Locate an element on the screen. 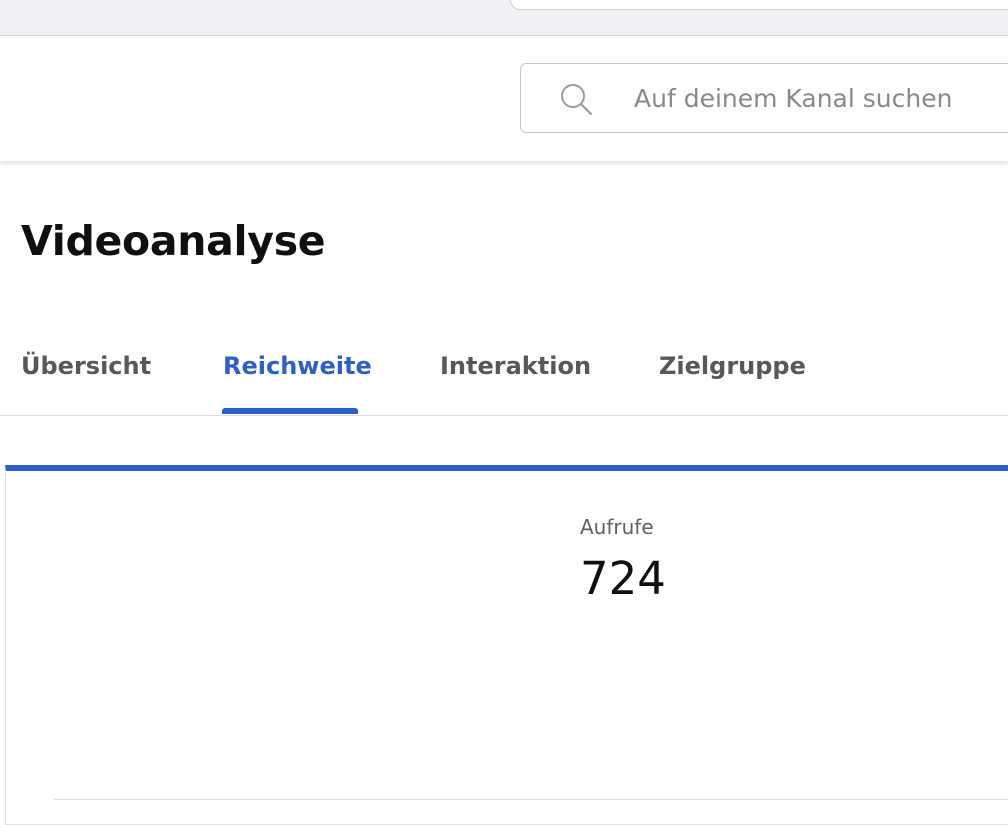 This screenshot has width=1008, height=825. search-box: Auf deinem Kanal suchen is located at coordinates (764, 98).